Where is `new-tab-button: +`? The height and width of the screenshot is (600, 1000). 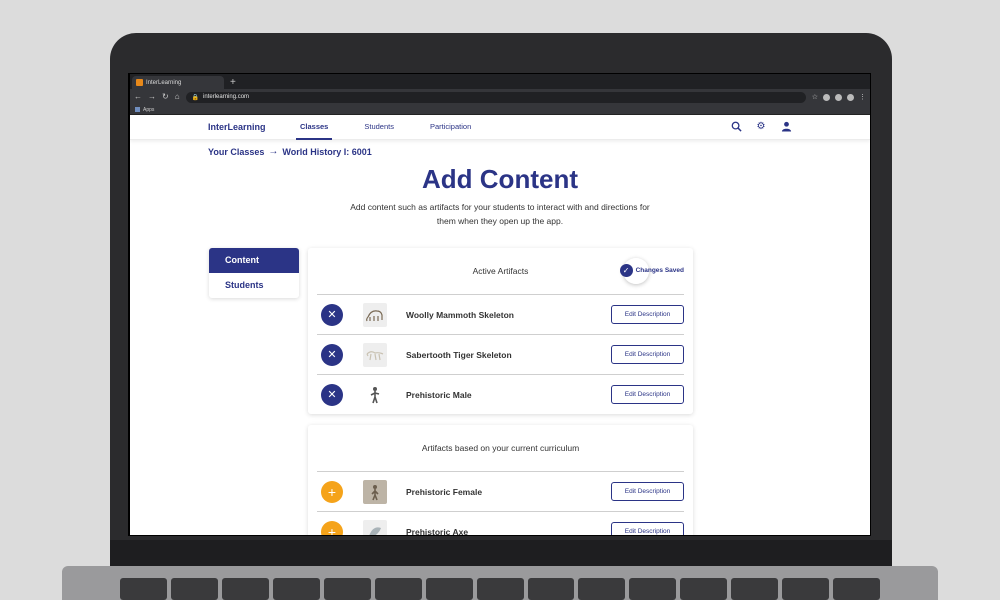 new-tab-button: + is located at coordinates (233, 82).